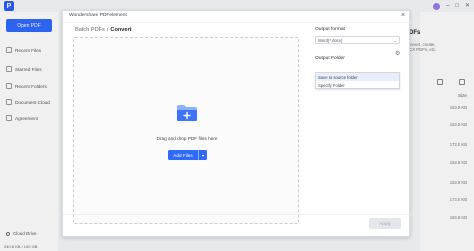 The height and width of the screenshot is (251, 474). What do you see at coordinates (90, 30) in the screenshot?
I see `breadcrumb-parent: Batch PDFs` at bounding box center [90, 30].